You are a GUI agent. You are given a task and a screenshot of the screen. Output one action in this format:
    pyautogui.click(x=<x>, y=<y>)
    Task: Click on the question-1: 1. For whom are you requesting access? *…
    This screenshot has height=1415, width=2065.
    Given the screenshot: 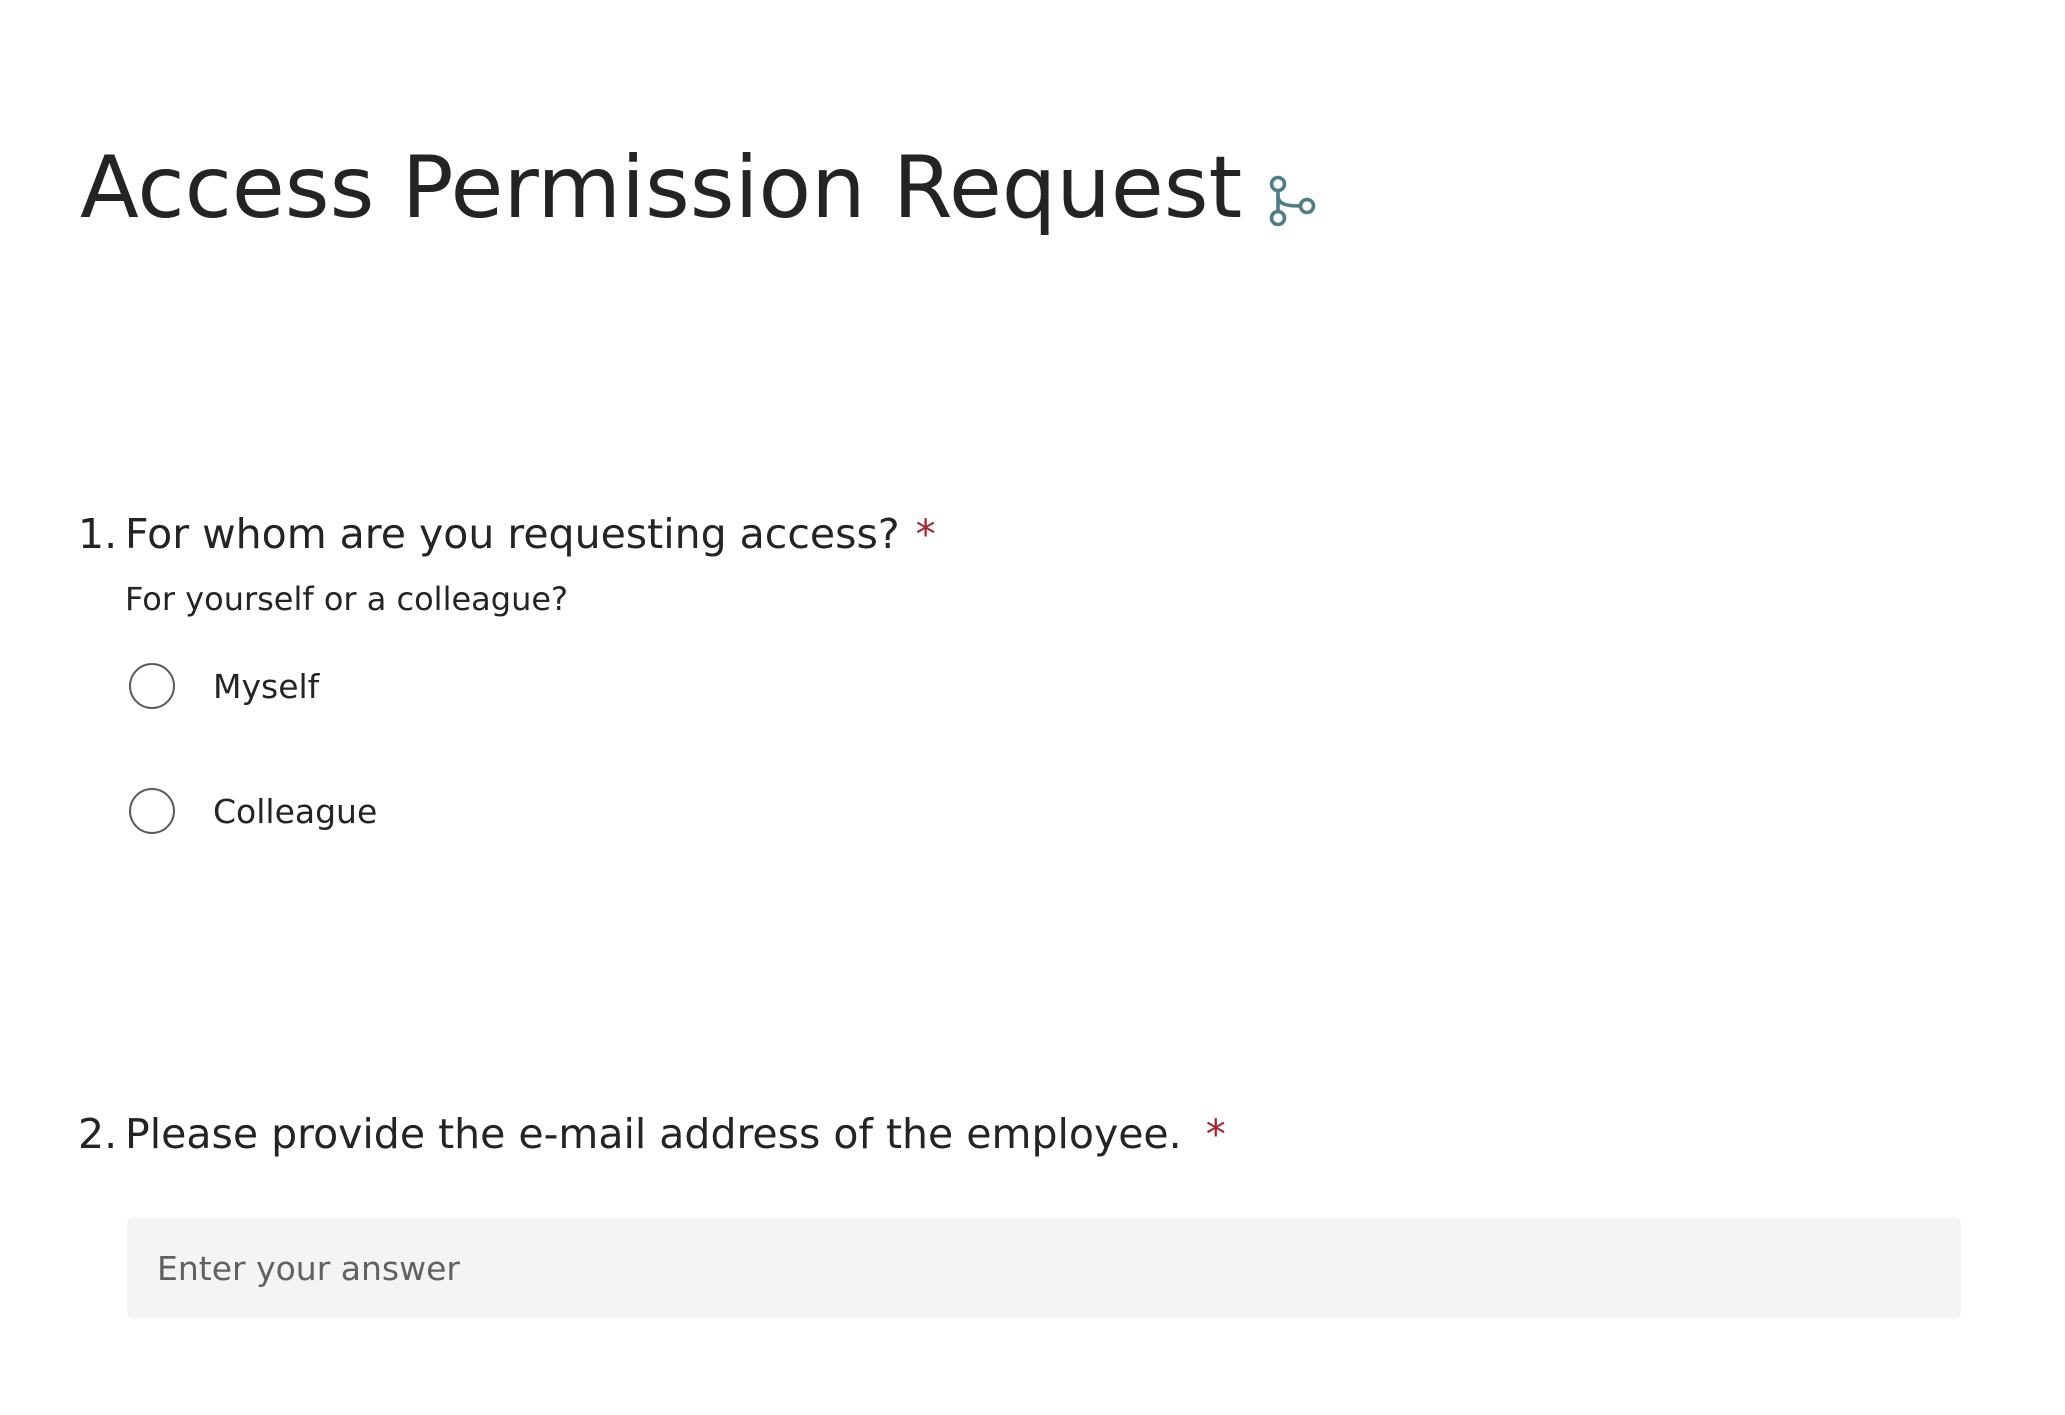 What is the action you would take?
    pyautogui.click(x=507, y=710)
    